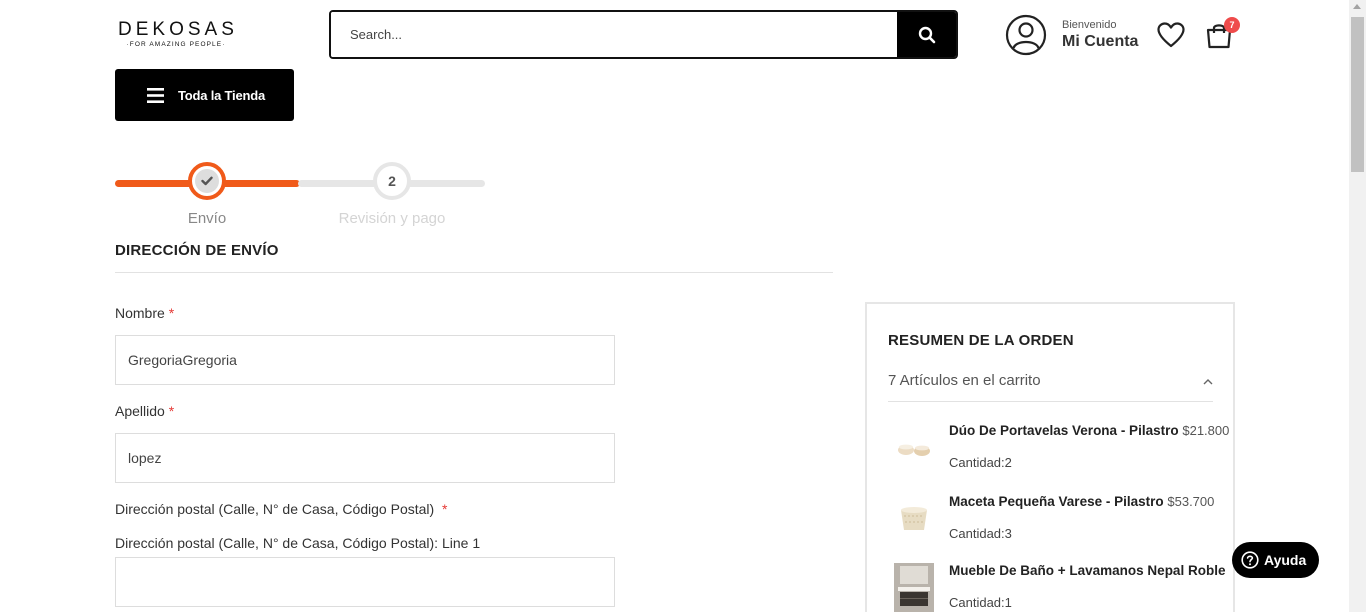 The width and height of the screenshot is (1366, 612). I want to click on heart-icon, so click(1171, 35).